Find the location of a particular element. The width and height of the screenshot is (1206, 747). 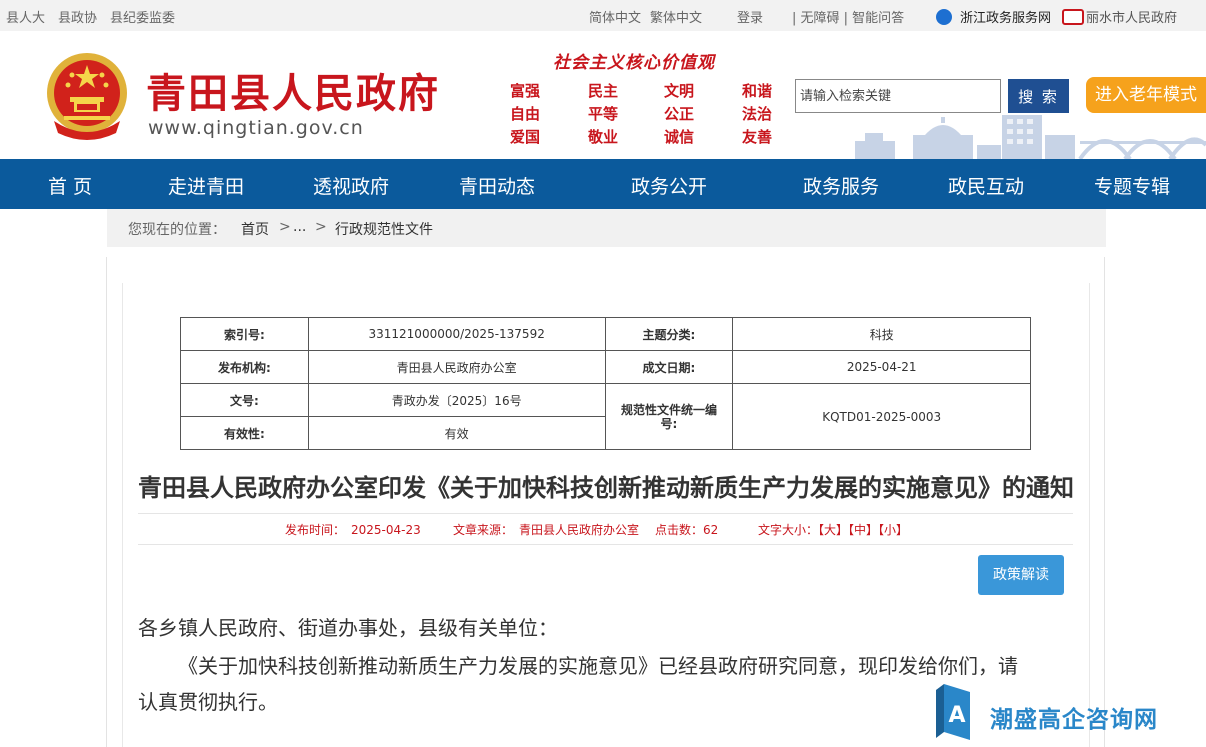

zj-portal-label: 浙江政务服务网 is located at coordinates (1006, 18).